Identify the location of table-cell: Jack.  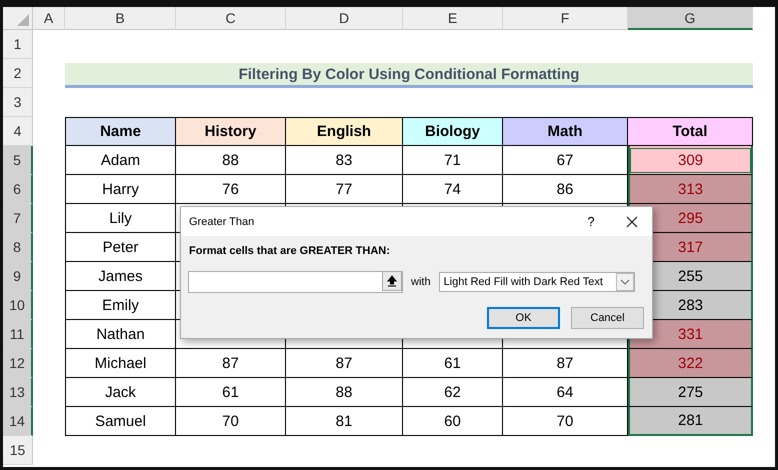
(120, 392).